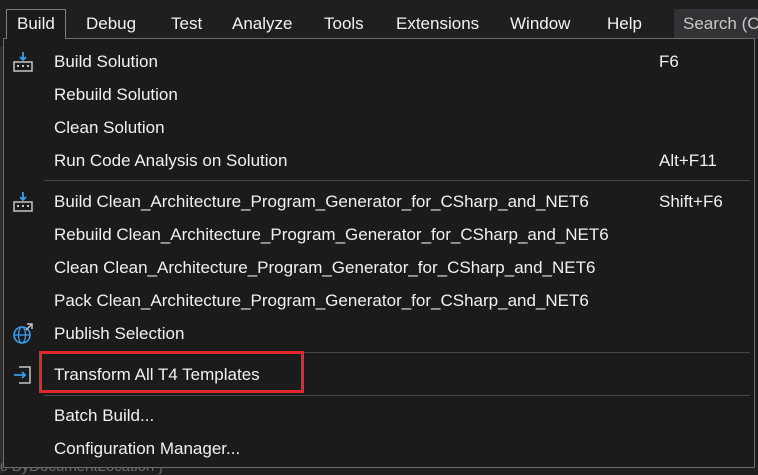  Describe the element at coordinates (262, 24) in the screenshot. I see `menu-analyze: Analyze` at that location.